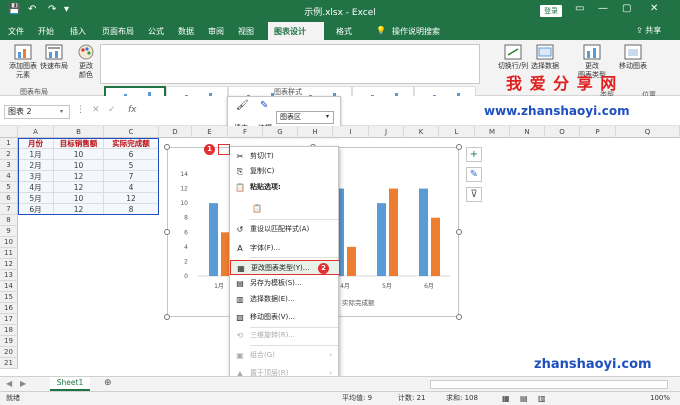 The width and height of the screenshot is (680, 405). I want to click on row-header: 1, so click(9, 143).